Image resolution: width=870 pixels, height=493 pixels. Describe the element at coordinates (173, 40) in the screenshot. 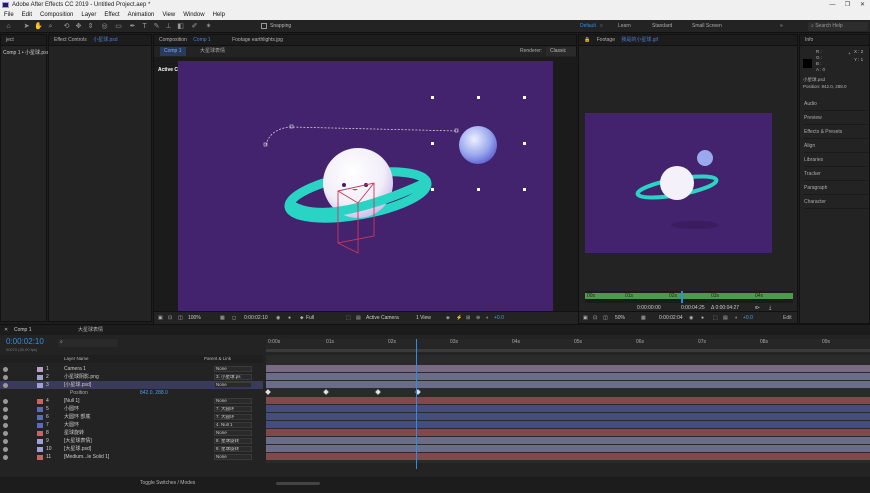

I see `composition-tab-label: Composition` at that location.